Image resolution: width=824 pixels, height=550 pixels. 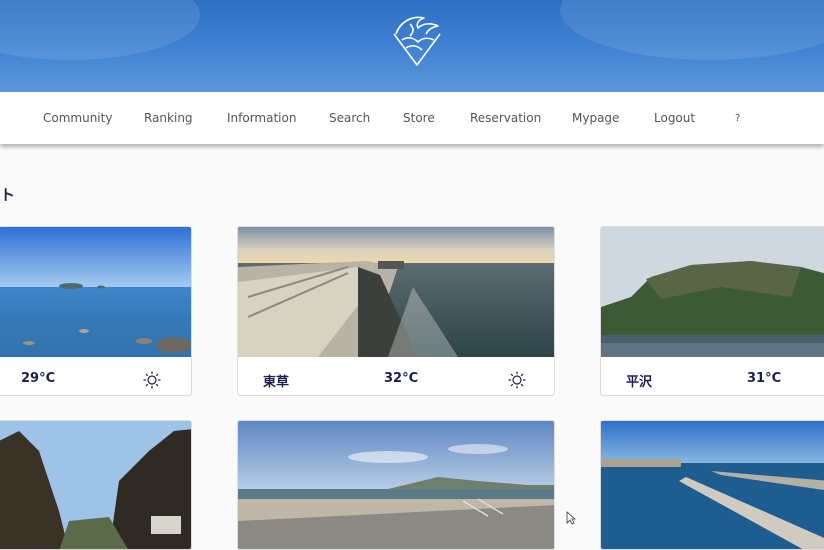 I want to click on nav-mypage: Mypage, so click(x=595, y=118).